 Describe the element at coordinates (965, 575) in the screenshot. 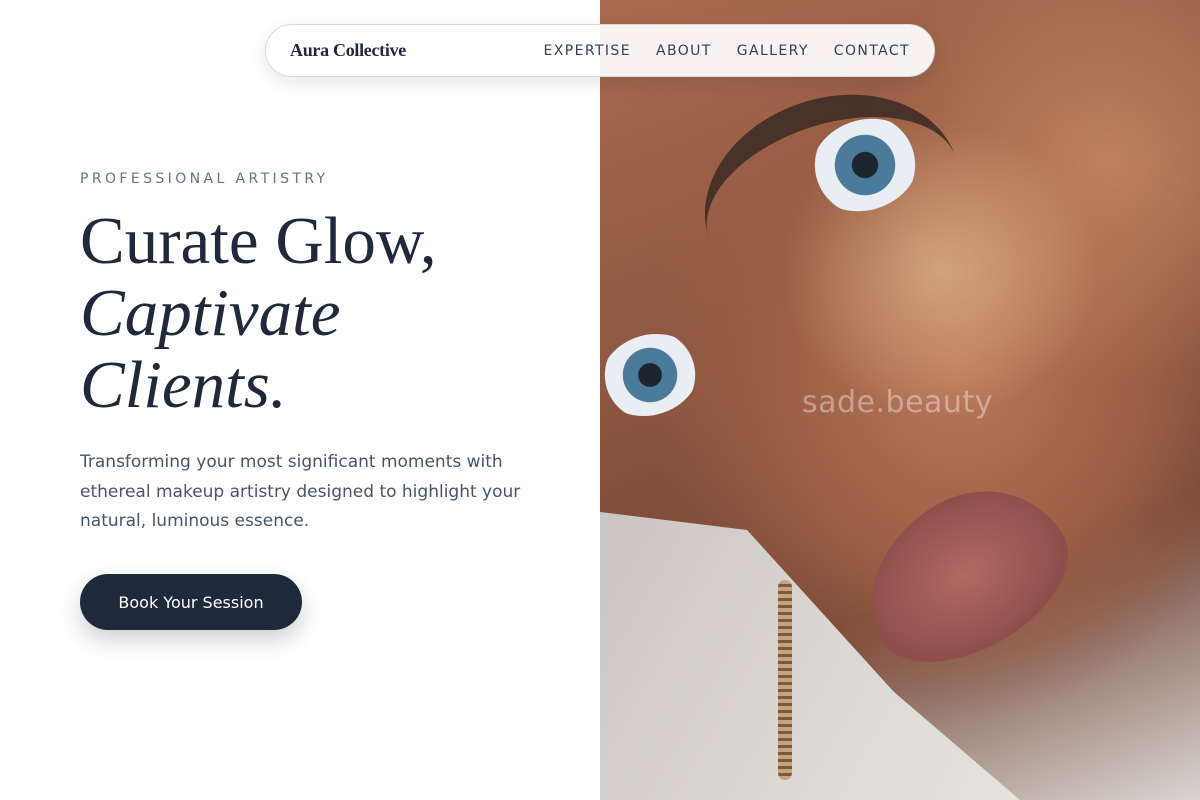

I see `portrait-lips` at that location.